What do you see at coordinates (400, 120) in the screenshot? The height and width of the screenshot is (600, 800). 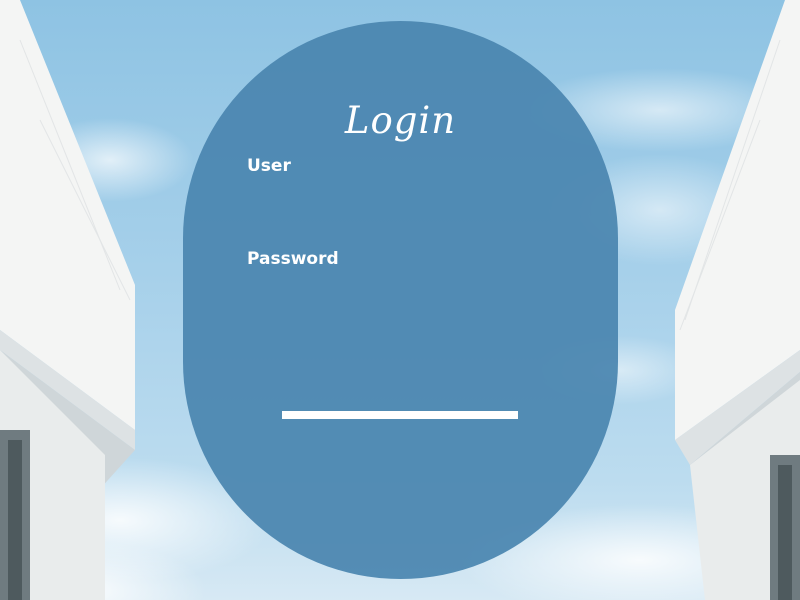 I see `login-title: Login` at bounding box center [400, 120].